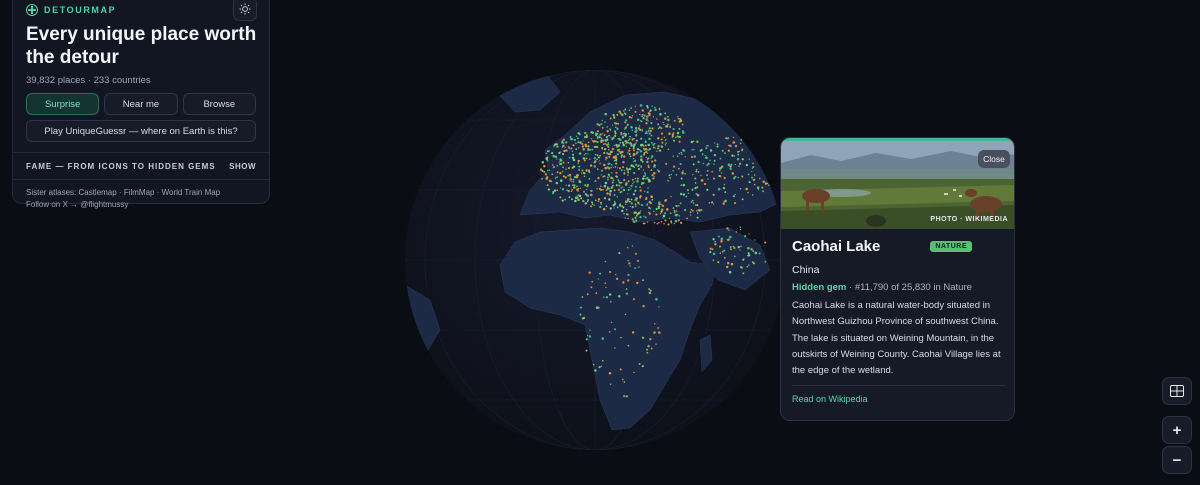 This screenshot has height=485, width=1200. What do you see at coordinates (63, 104) in the screenshot?
I see `surprise-button: Surprise` at bounding box center [63, 104].